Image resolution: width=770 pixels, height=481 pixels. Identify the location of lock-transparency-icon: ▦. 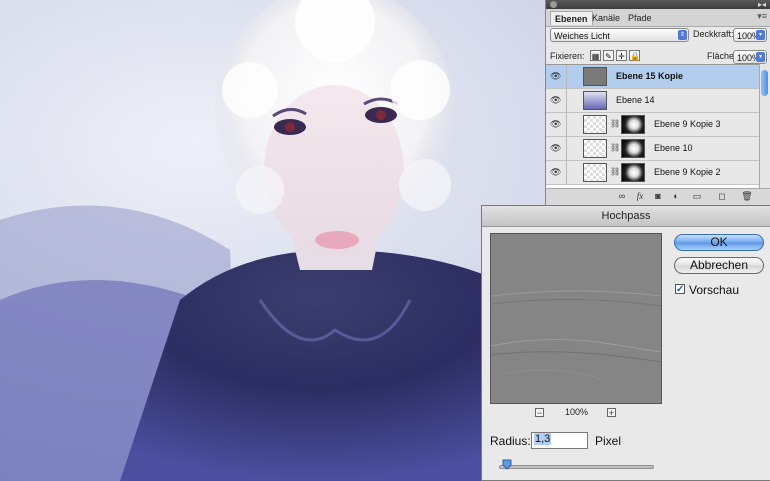
(595, 55).